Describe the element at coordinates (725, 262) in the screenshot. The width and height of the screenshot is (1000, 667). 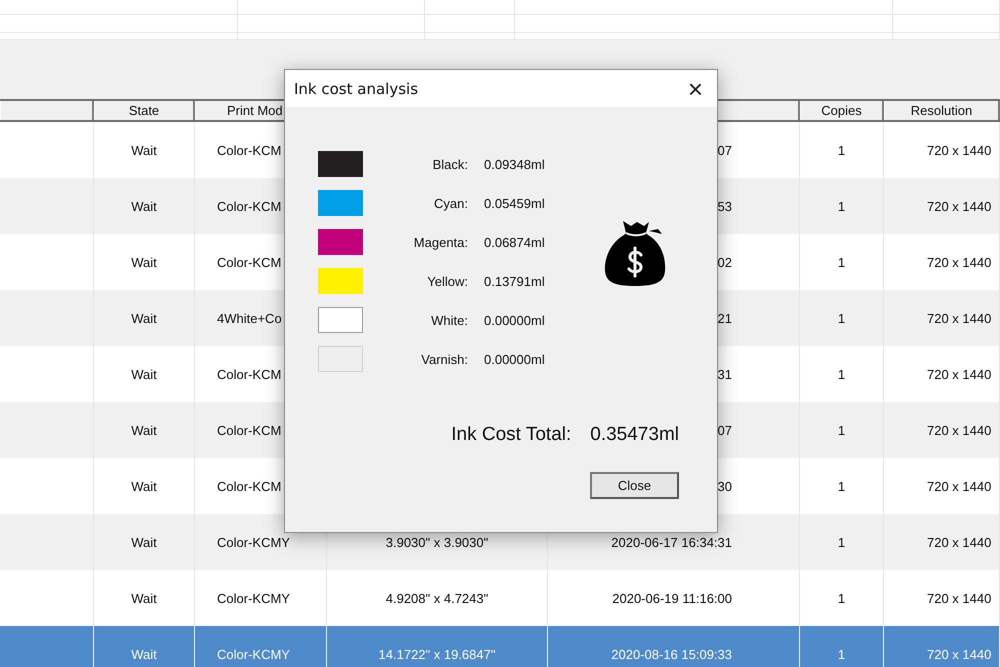
I see `table-cell: 02` at that location.